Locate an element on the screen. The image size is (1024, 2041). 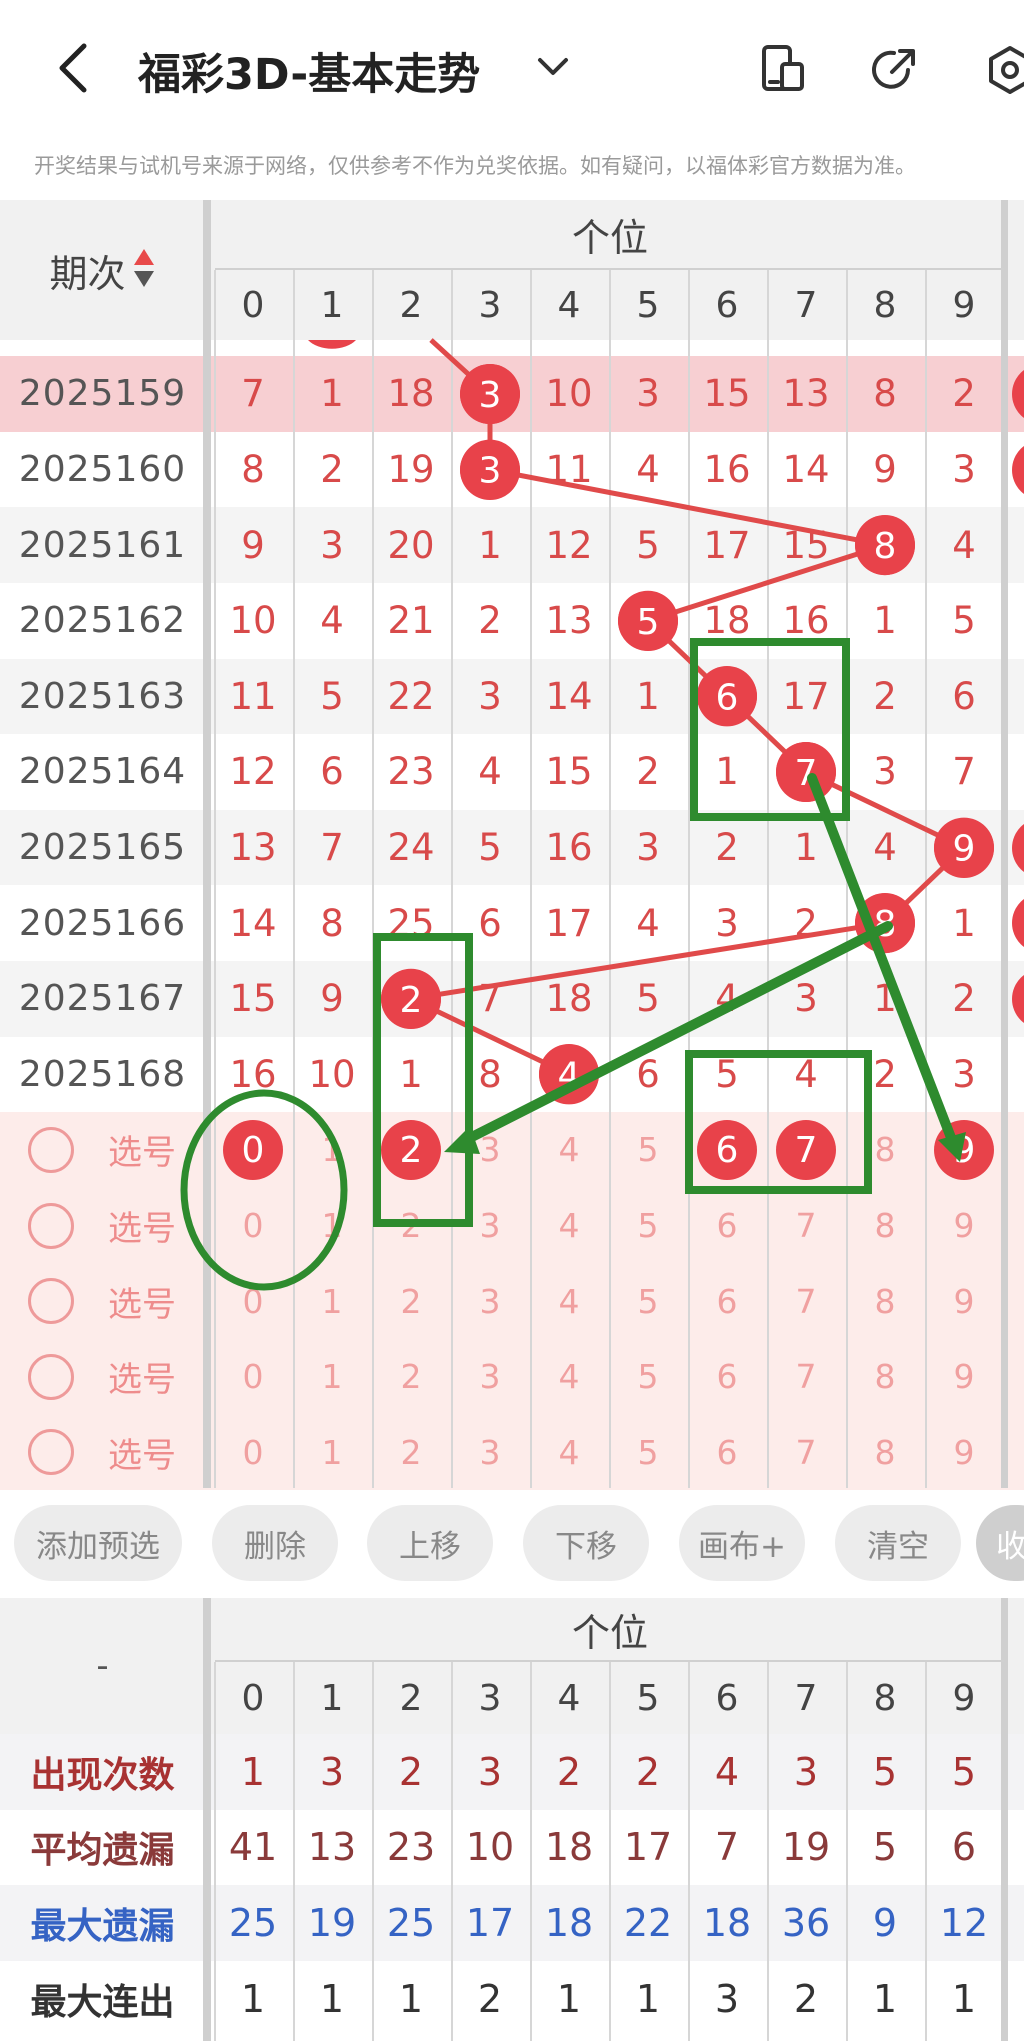
miss-count: 11 is located at coordinates (569, 470).